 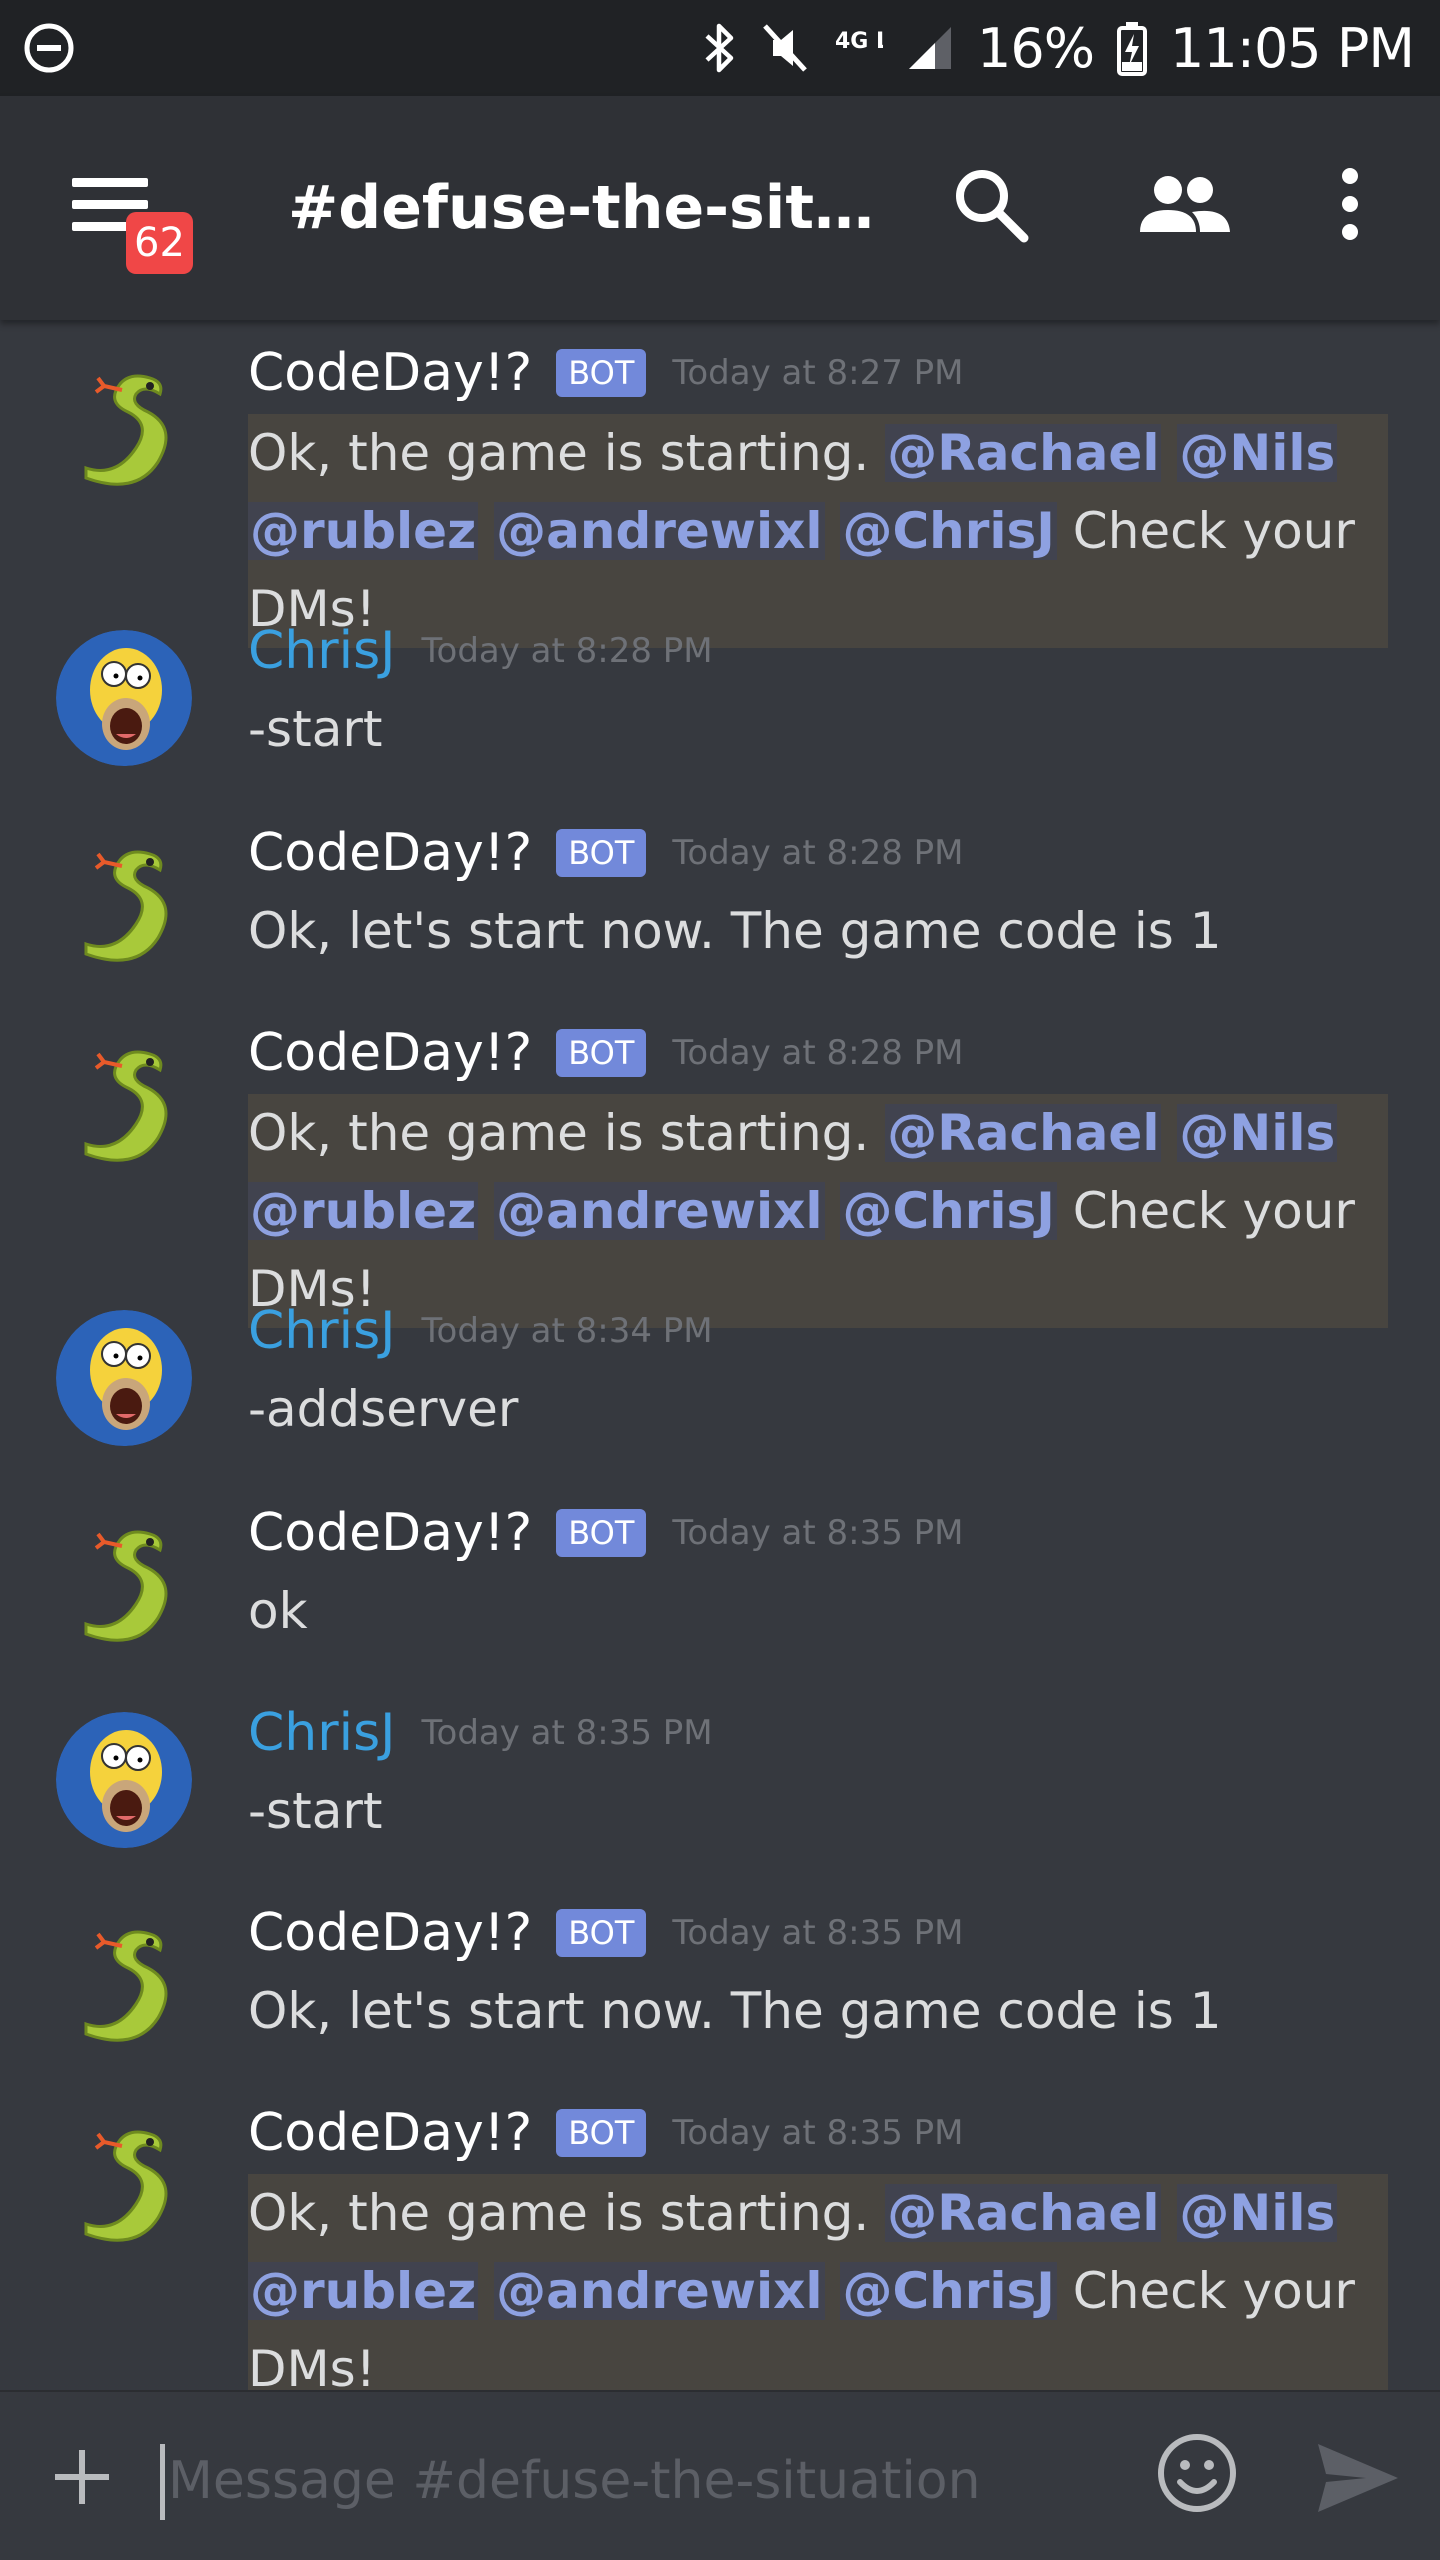 I want to click on status-bar: 4G LTE 16% 11:05 PM, so click(x=720, y=48).